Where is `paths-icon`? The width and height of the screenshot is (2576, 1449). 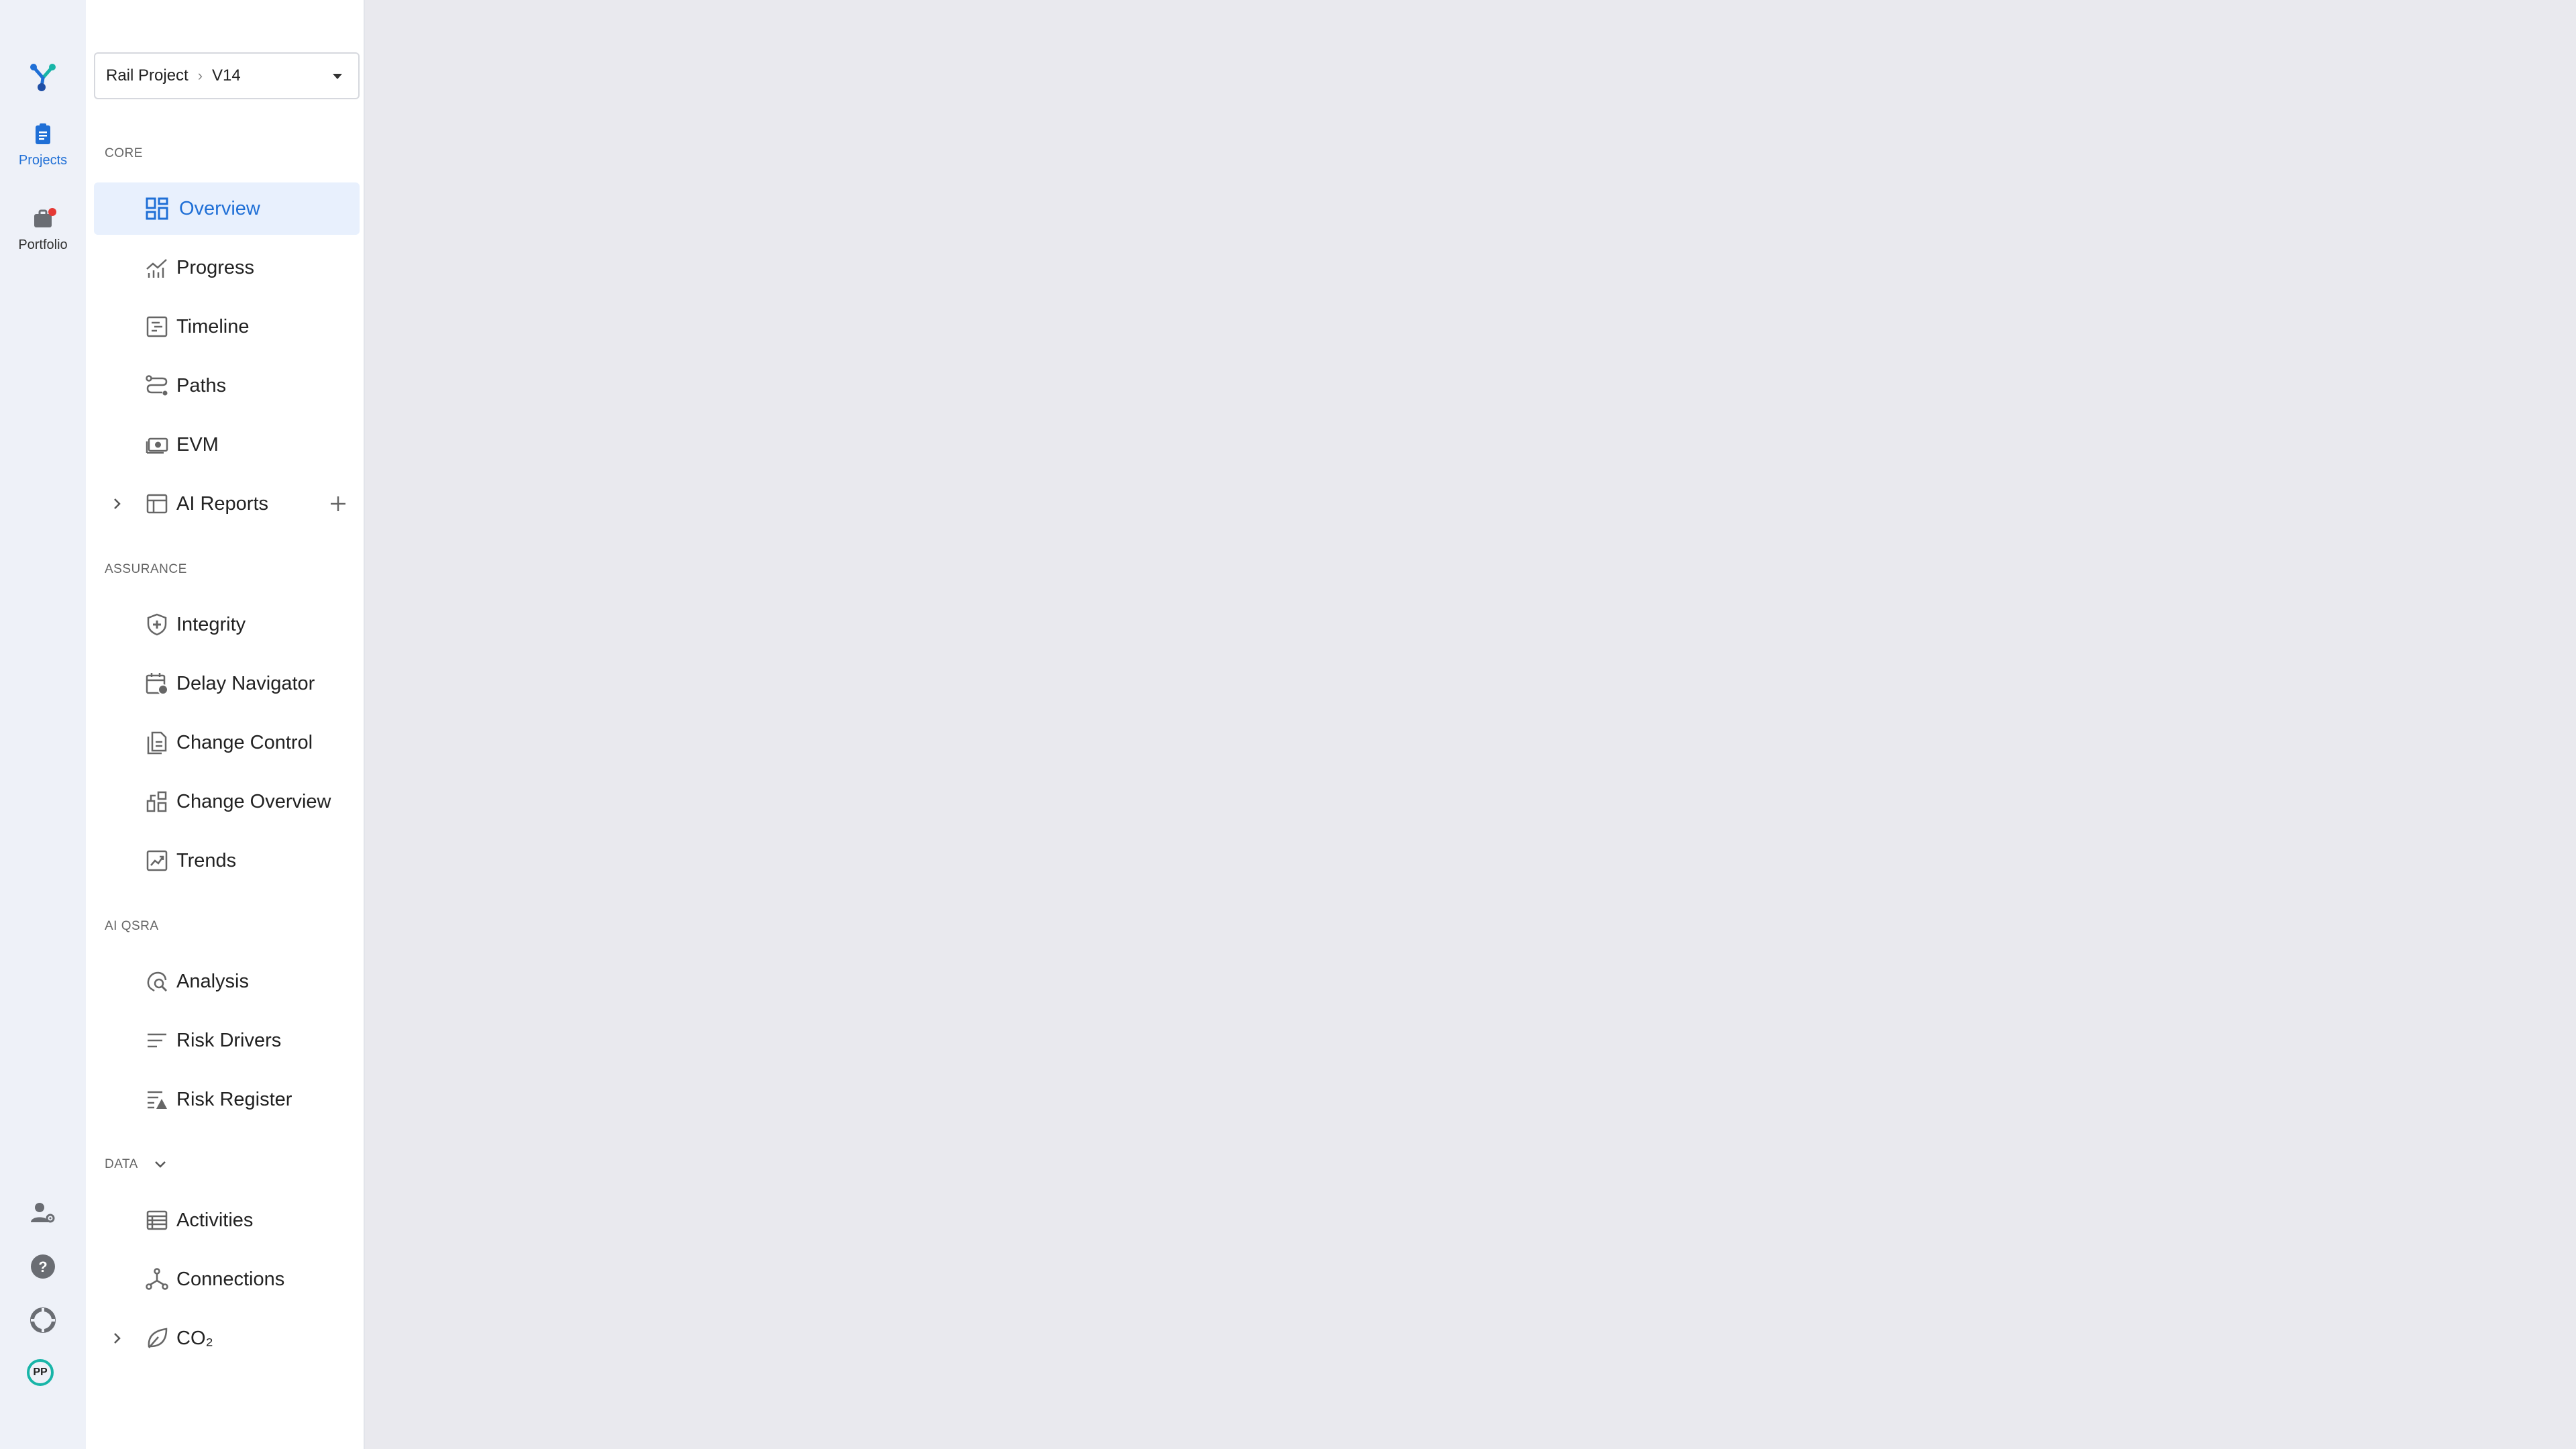 paths-icon is located at coordinates (157, 385).